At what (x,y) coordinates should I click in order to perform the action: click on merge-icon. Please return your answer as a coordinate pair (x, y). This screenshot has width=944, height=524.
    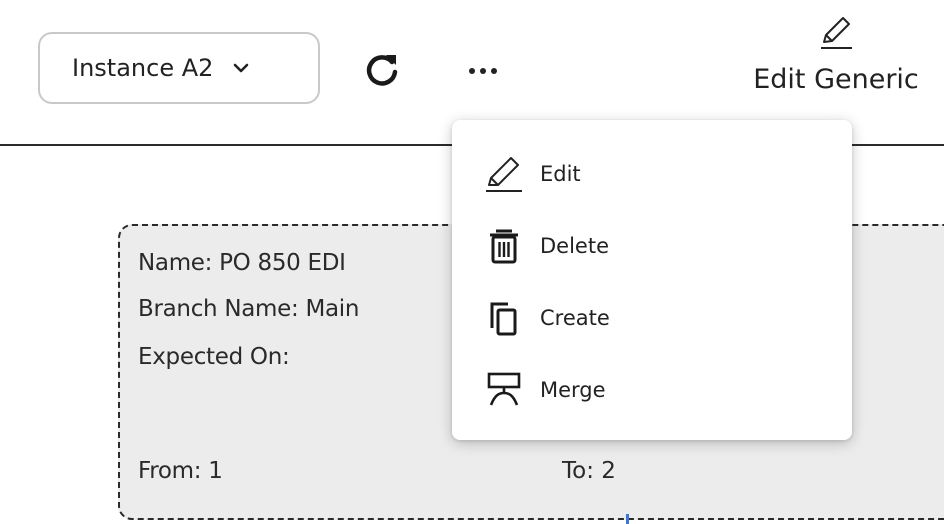
    Looking at the image, I should click on (504, 390).